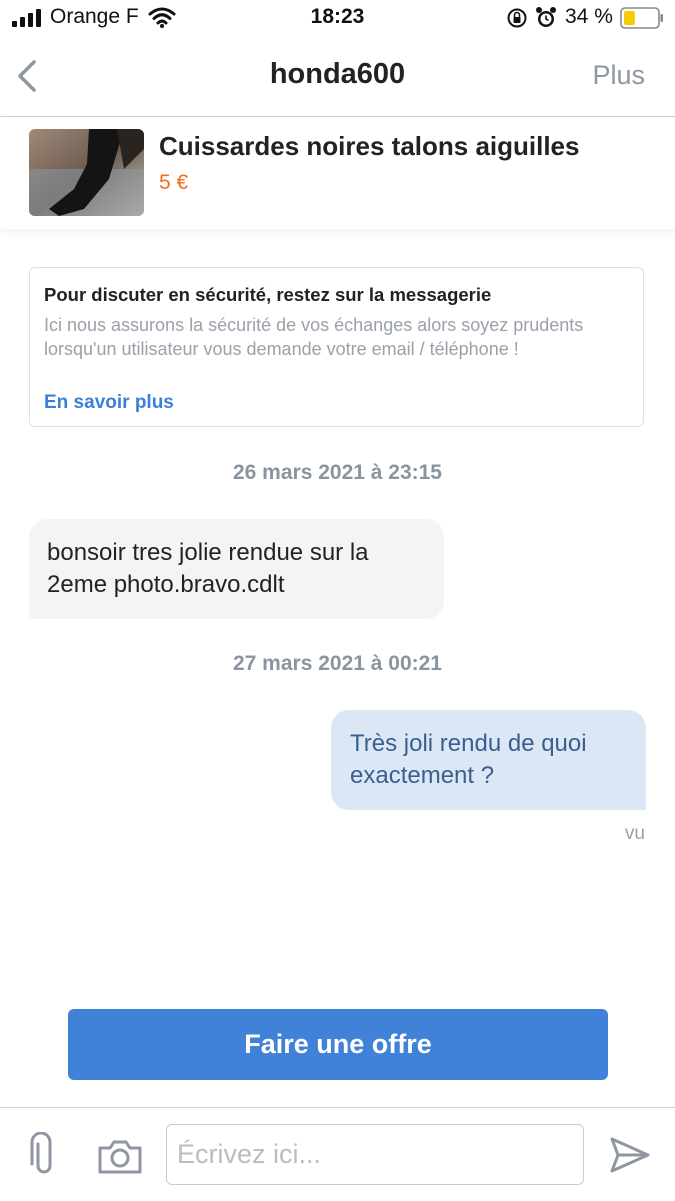 The image size is (675, 1201). I want to click on make-offer-button: Faire une offre, so click(338, 1044).